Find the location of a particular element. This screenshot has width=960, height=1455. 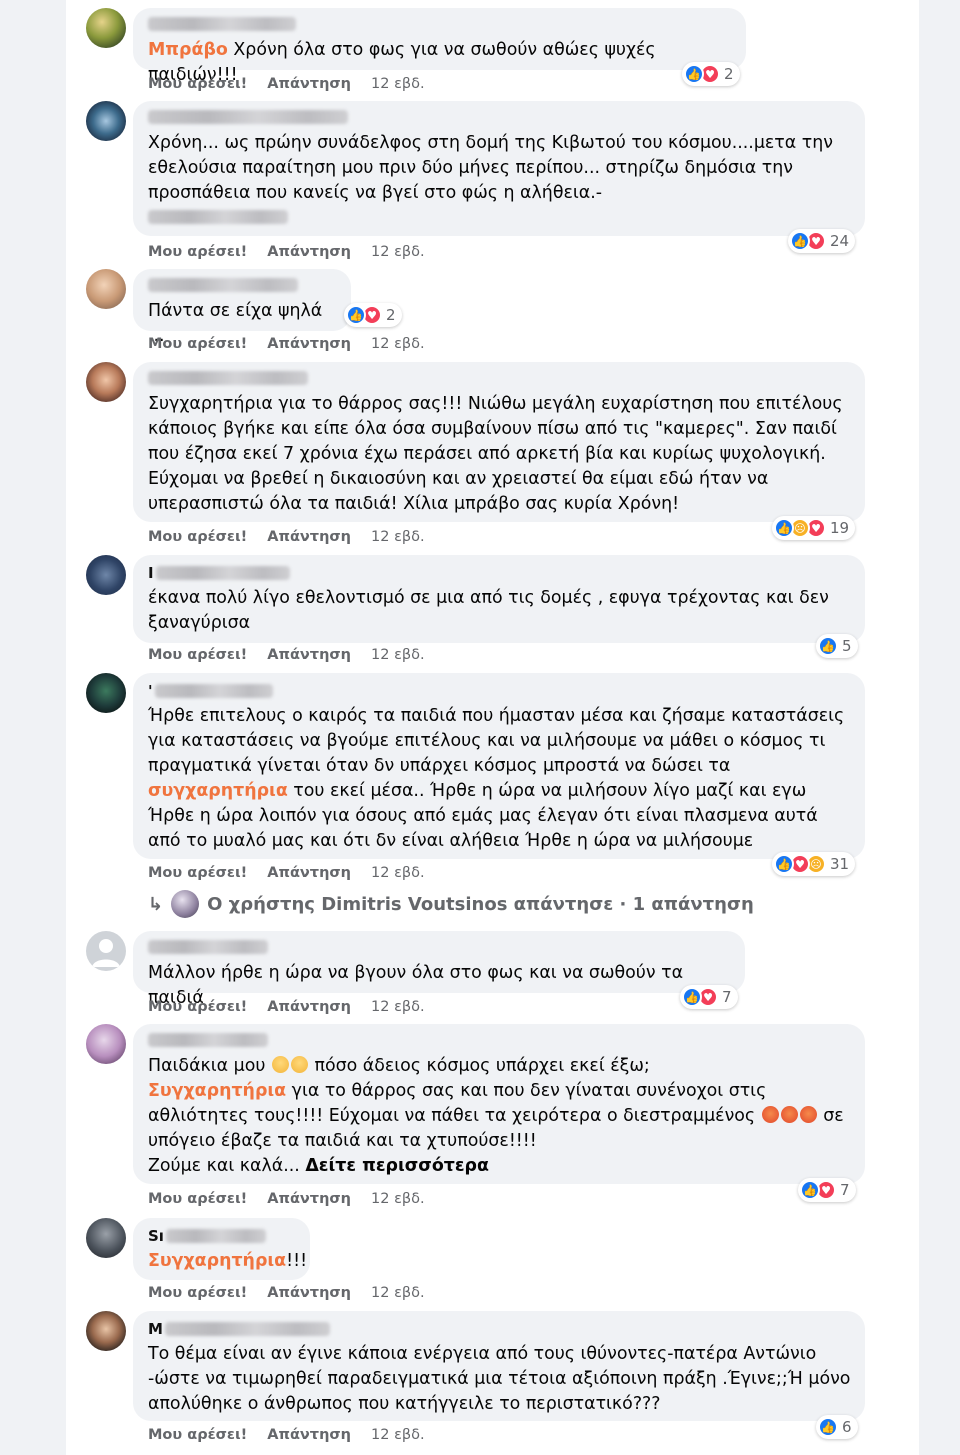

reaction-summary: 👍 6 is located at coordinates (837, 1427).